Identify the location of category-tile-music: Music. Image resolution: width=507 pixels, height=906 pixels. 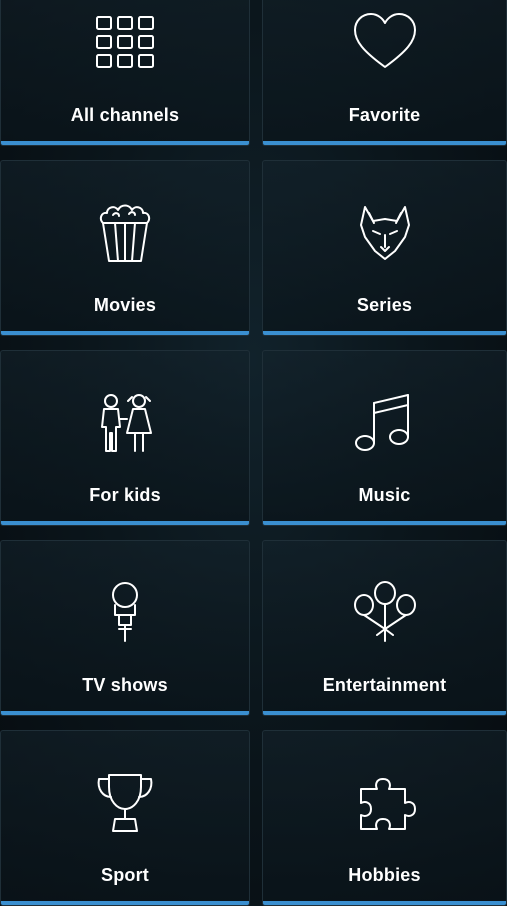
(384, 438).